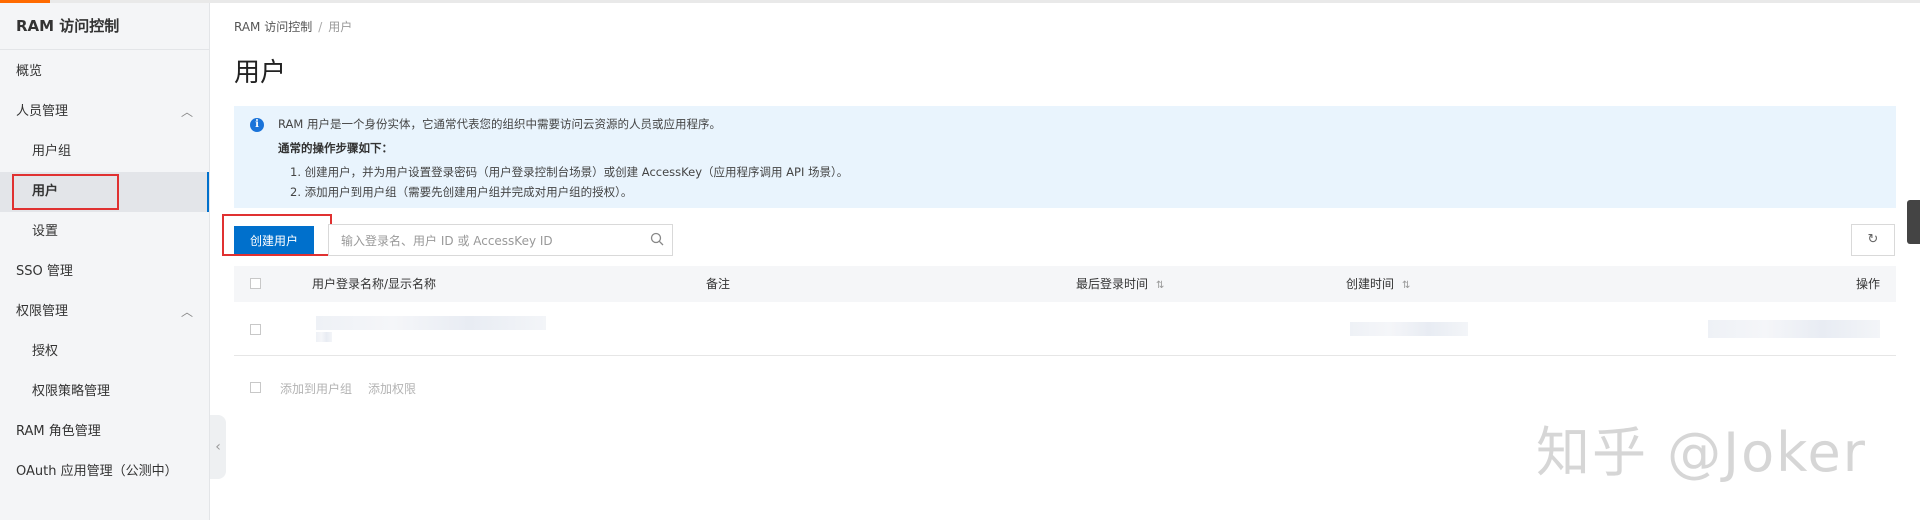  I want to click on refresh-button: ↻, so click(1873, 240).